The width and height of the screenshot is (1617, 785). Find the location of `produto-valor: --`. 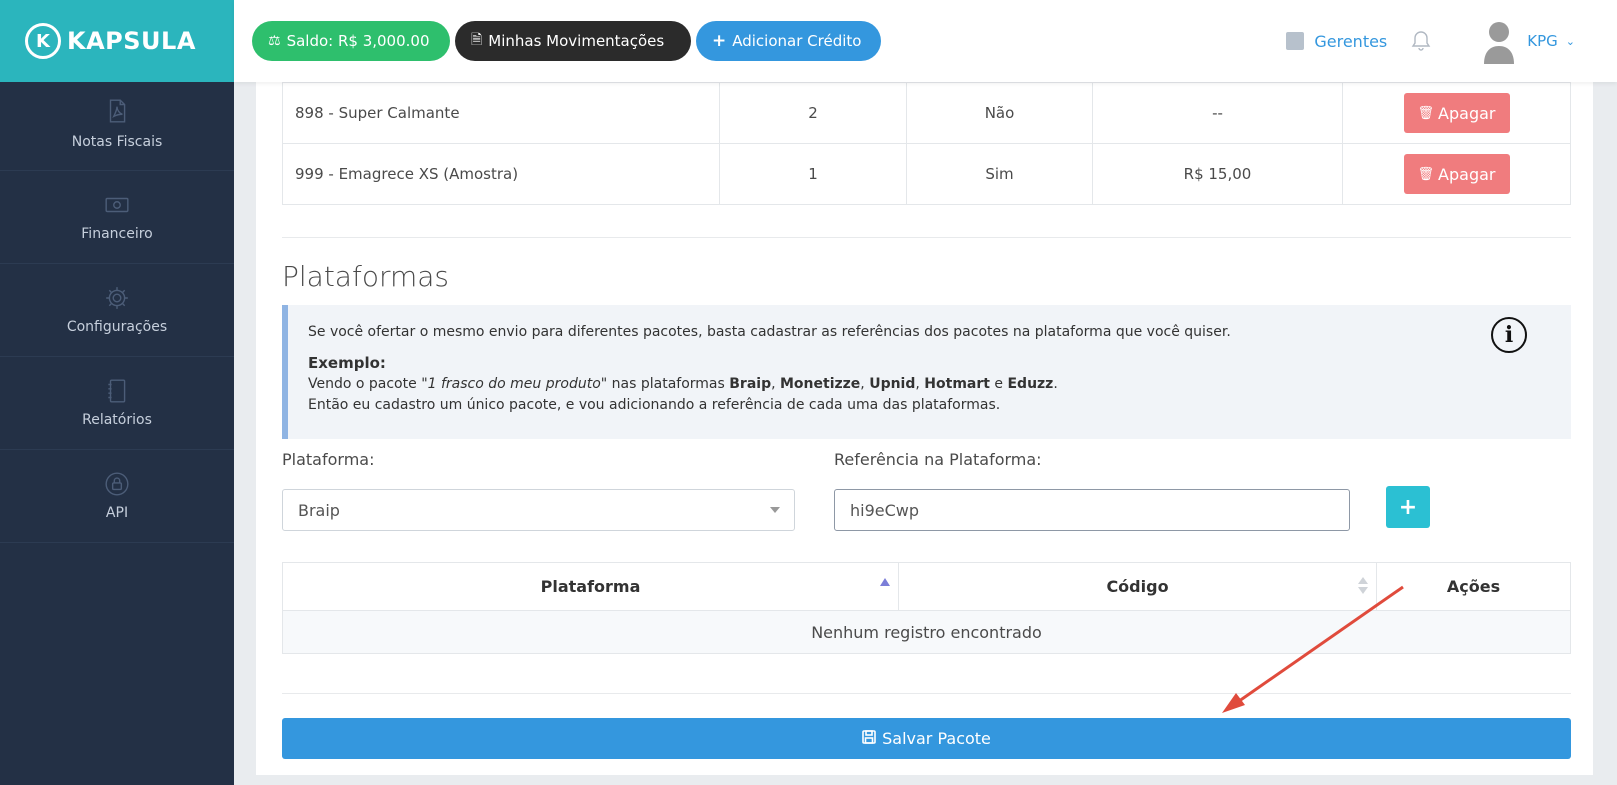

produto-valor: -- is located at coordinates (1217, 113).